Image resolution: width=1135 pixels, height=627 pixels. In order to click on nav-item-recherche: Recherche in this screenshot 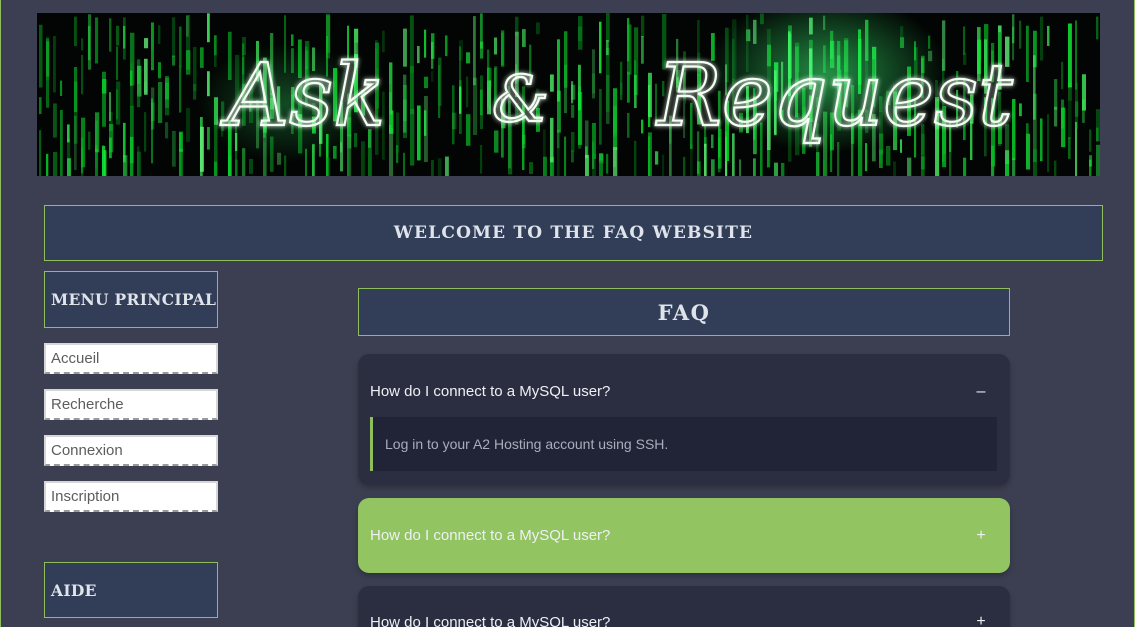, I will do `click(131, 404)`.